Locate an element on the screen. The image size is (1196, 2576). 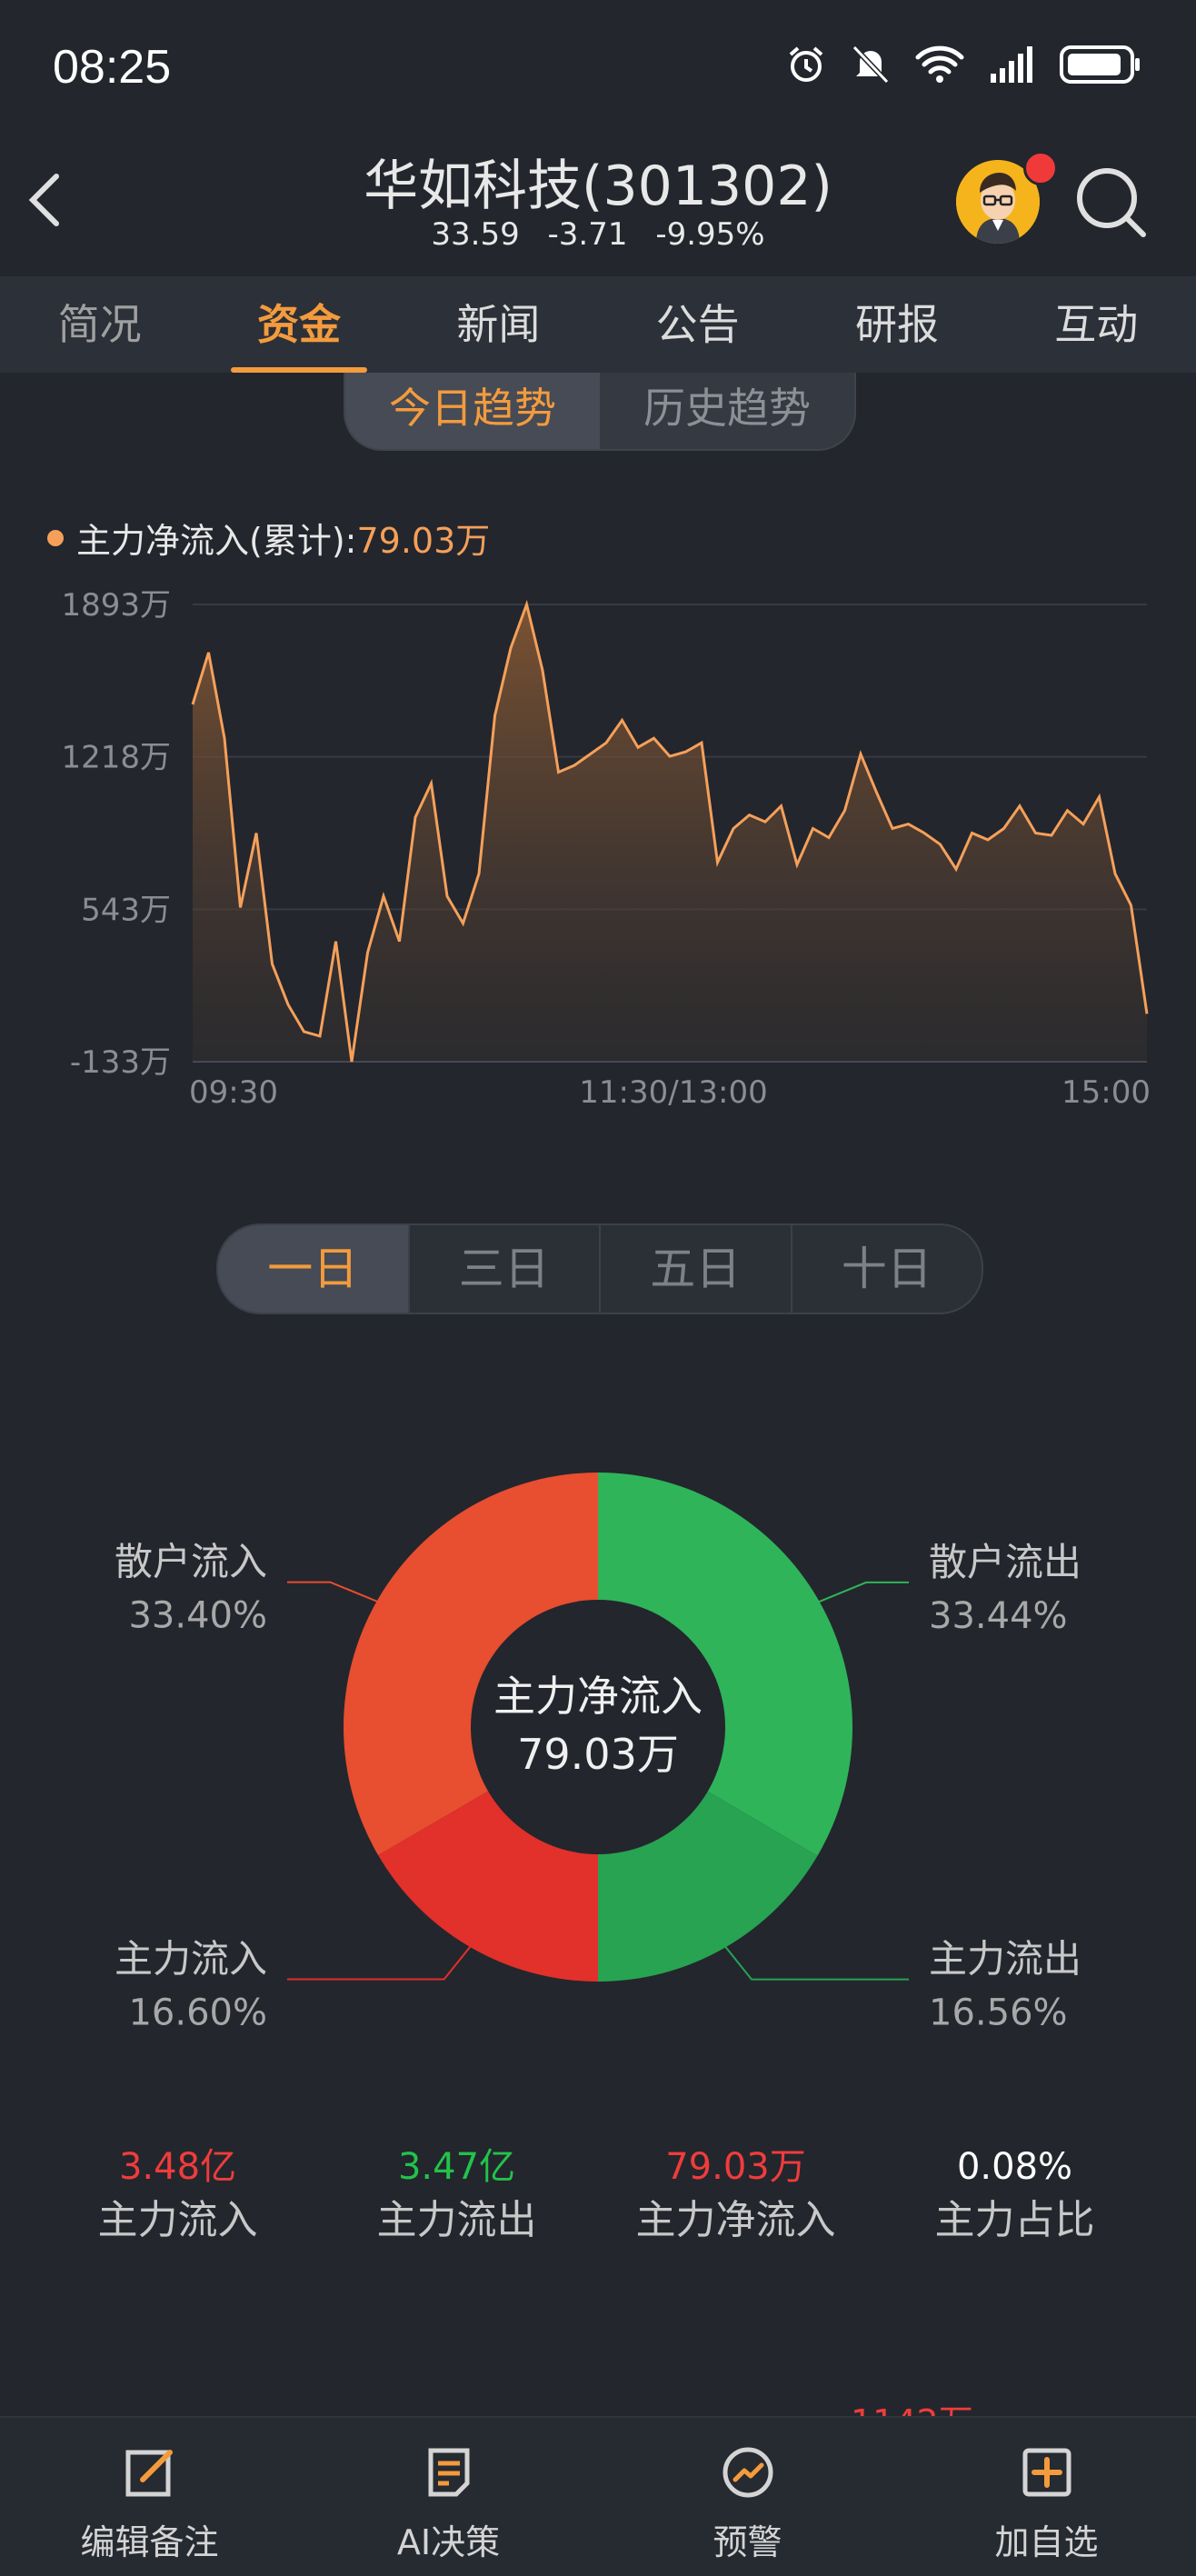
tab-interaction: 互动 is located at coordinates (1096, 325).